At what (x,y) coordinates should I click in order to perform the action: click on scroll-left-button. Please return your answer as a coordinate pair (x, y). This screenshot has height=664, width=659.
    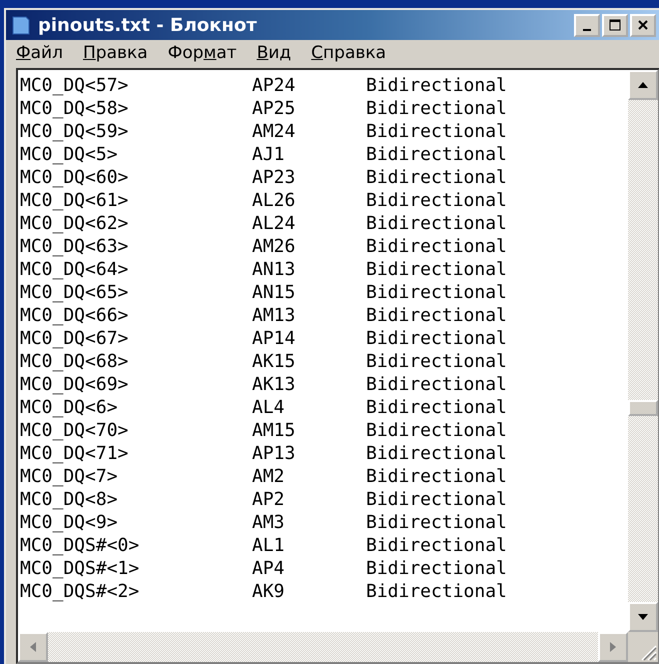
    Looking at the image, I should click on (33, 647).